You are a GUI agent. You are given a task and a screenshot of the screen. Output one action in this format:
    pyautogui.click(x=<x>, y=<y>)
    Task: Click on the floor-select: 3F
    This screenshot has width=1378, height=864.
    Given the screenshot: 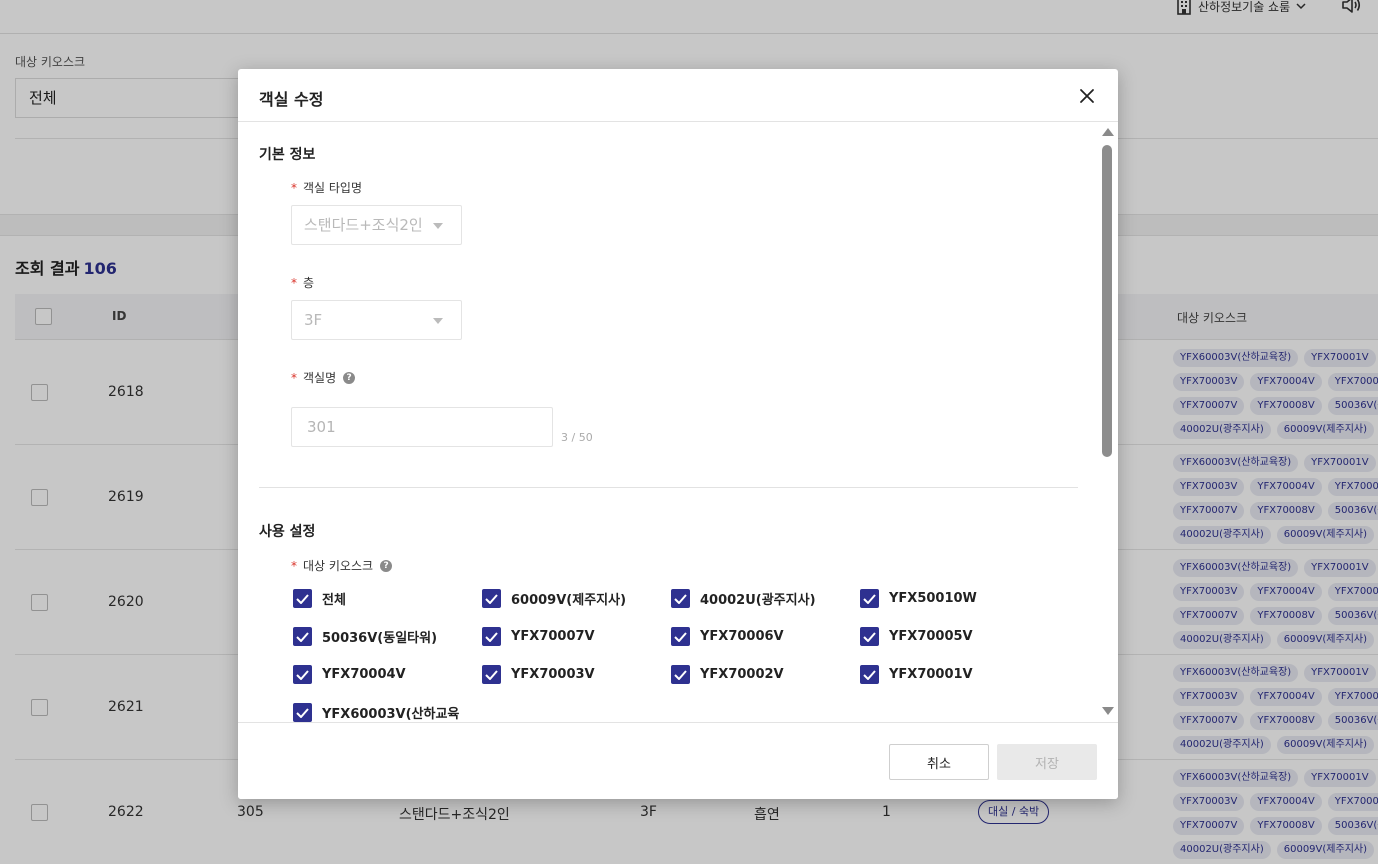 What is the action you would take?
    pyautogui.click(x=376, y=320)
    